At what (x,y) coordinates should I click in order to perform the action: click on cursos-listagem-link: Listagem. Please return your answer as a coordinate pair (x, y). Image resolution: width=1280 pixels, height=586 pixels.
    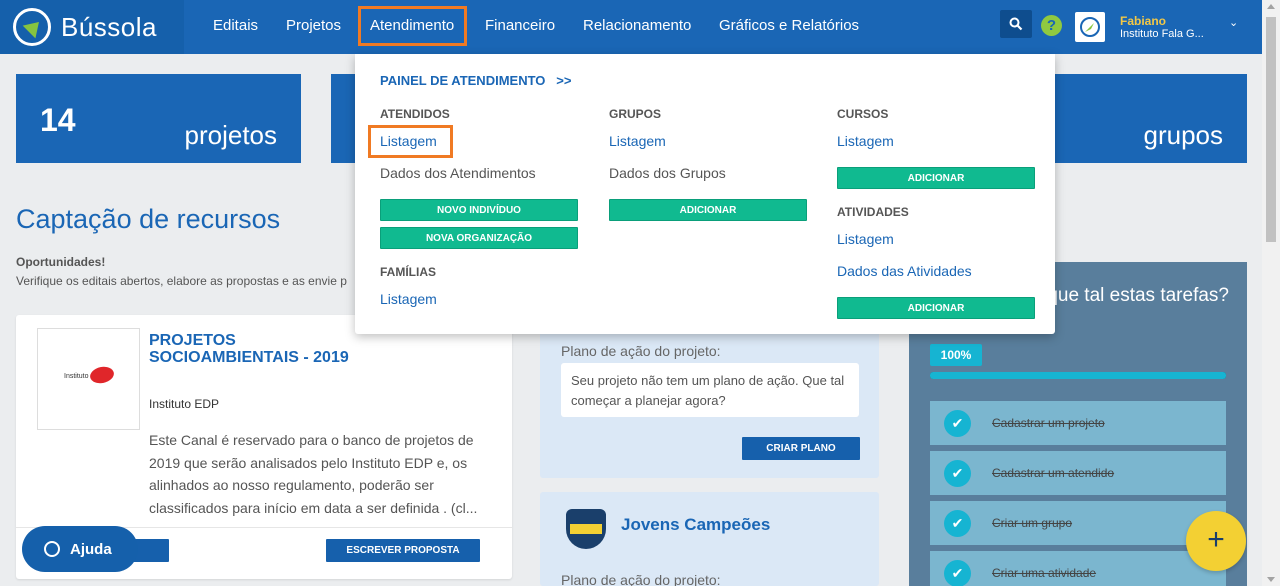
    Looking at the image, I should click on (865, 141).